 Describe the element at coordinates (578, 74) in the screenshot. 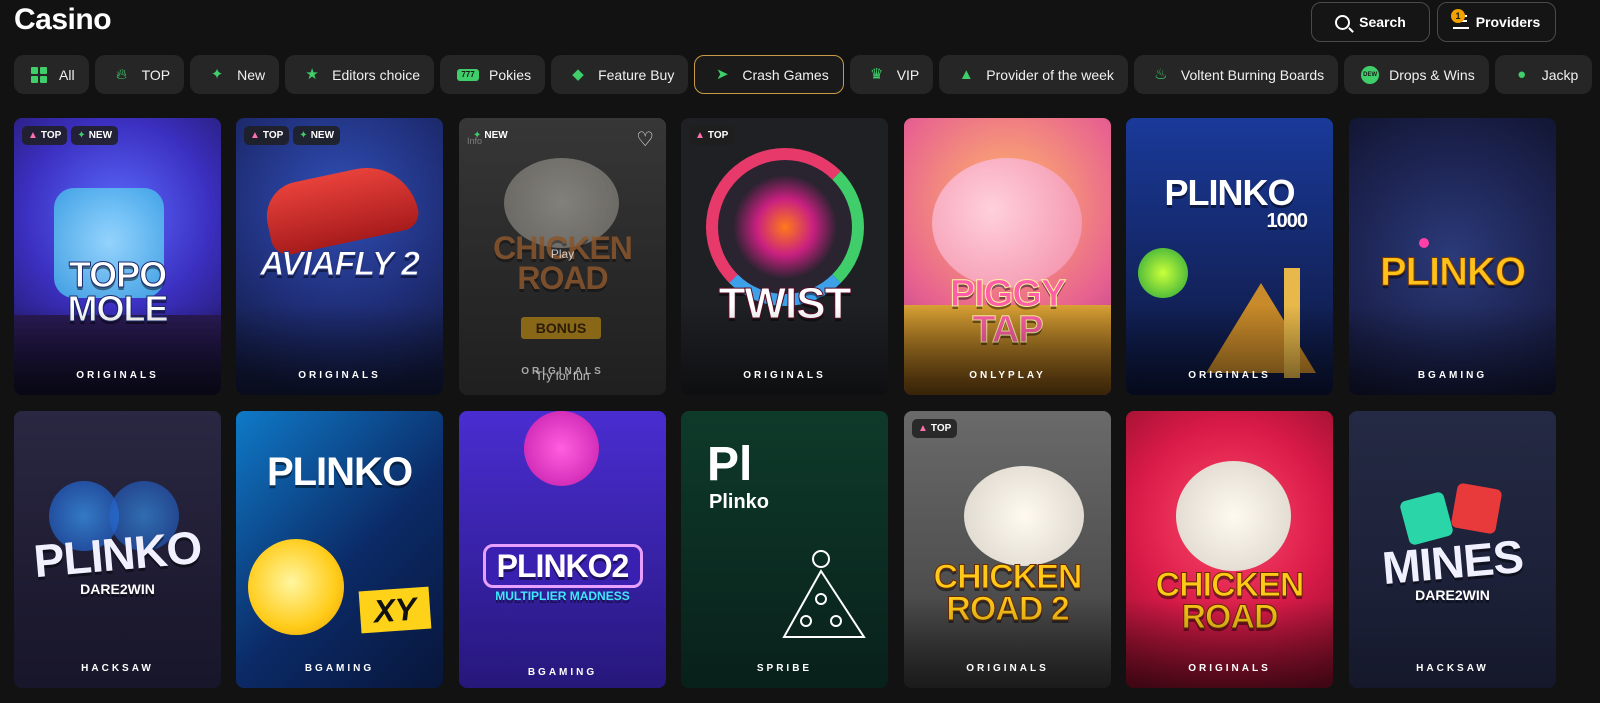

I see `tag-icon: ◆` at that location.